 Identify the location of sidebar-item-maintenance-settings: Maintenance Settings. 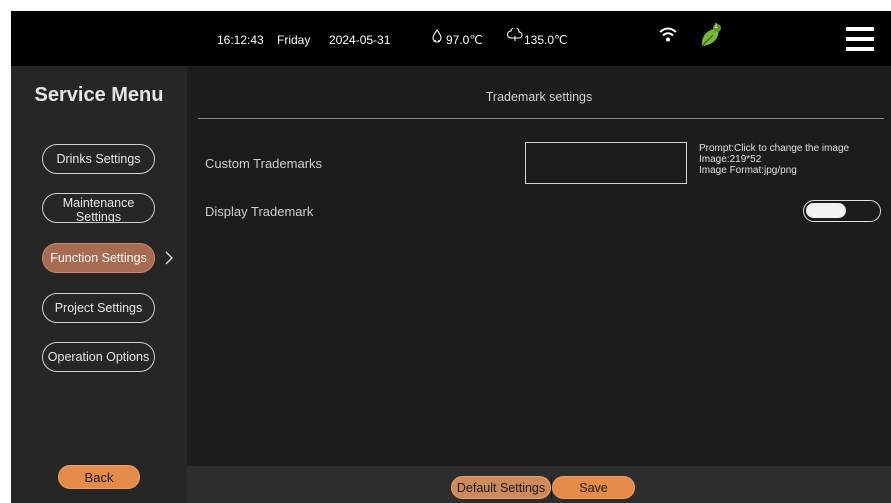
(98, 208).